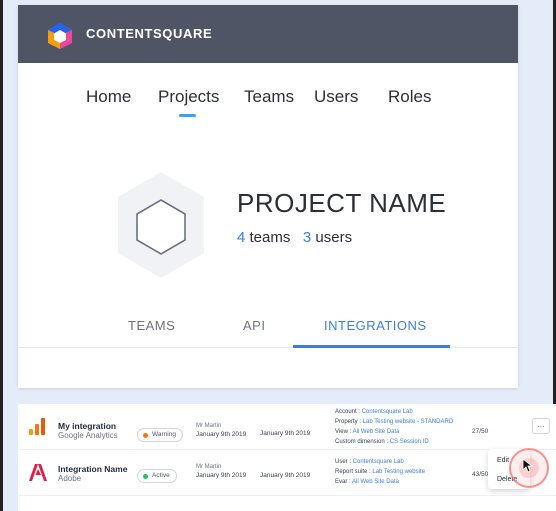 This screenshot has width=556, height=511. What do you see at coordinates (270, 237) in the screenshot?
I see `teams-label: teams` at bounding box center [270, 237].